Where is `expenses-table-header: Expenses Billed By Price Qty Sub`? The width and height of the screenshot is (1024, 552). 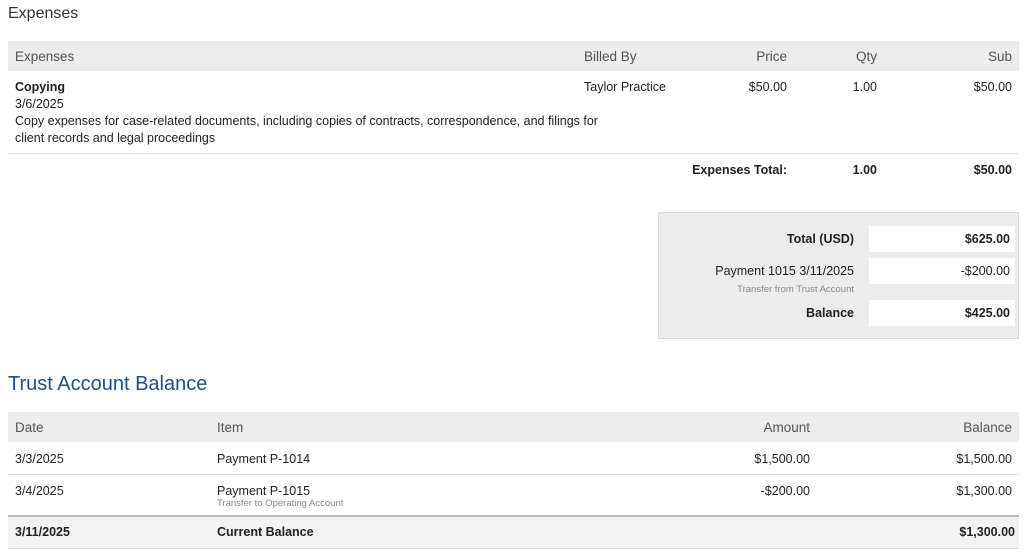 expenses-table-header: Expenses Billed By Price Qty Sub is located at coordinates (513, 56).